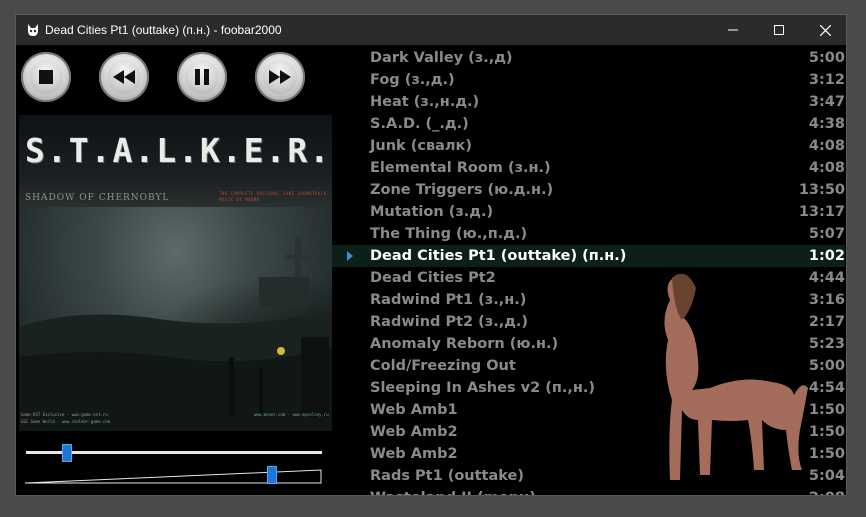 The height and width of the screenshot is (517, 866). Describe the element at coordinates (588, 234) in the screenshot. I see `playlist-row: The Thing (ю.,п.д.) 5:07` at that location.